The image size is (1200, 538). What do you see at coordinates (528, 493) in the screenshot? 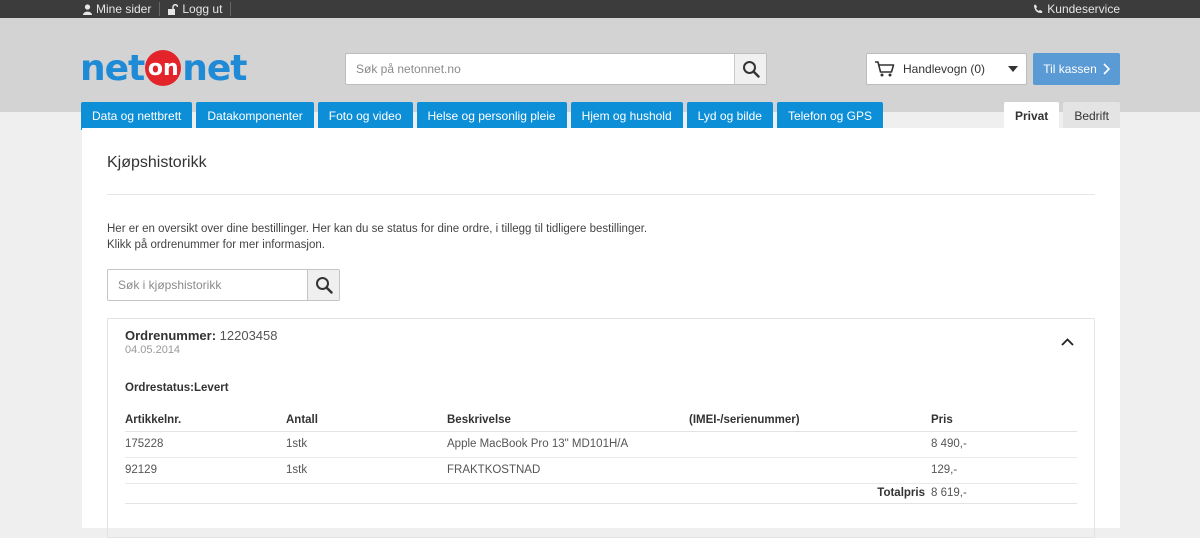
I see `total-label: Totalpris` at bounding box center [528, 493].